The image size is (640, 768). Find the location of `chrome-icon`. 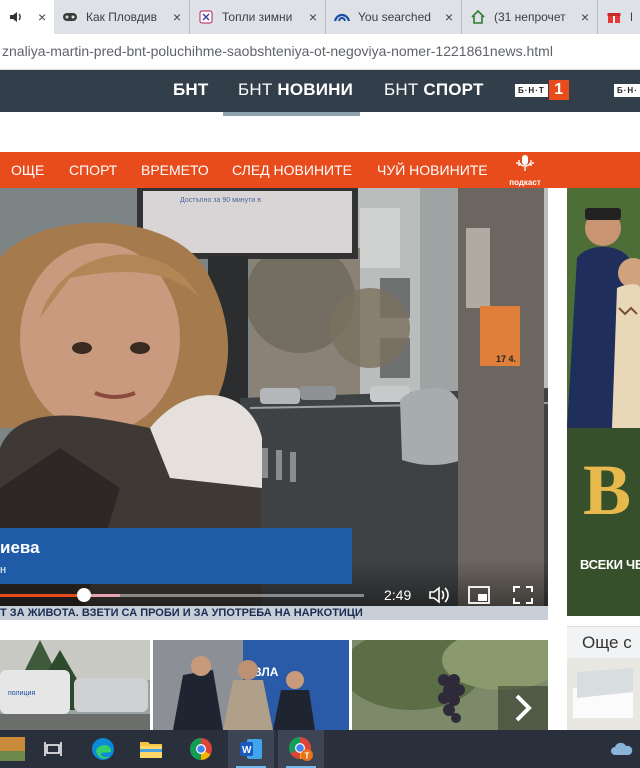

chrome-icon is located at coordinates (201, 749).